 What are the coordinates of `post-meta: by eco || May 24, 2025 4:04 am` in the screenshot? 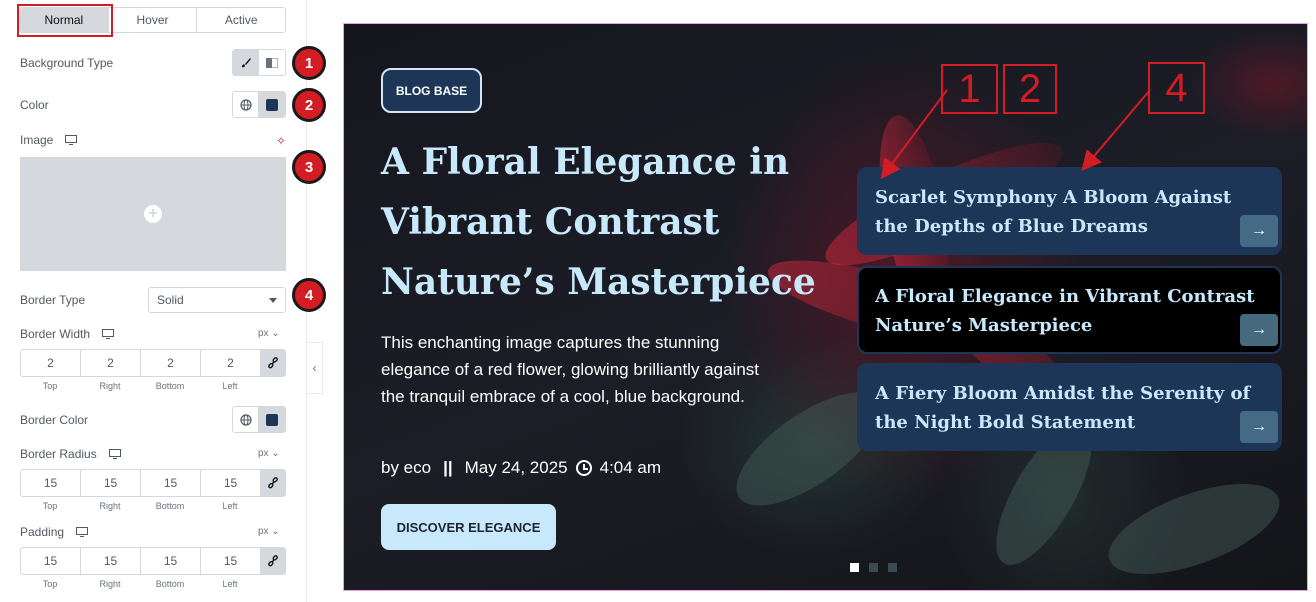 It's located at (521, 468).